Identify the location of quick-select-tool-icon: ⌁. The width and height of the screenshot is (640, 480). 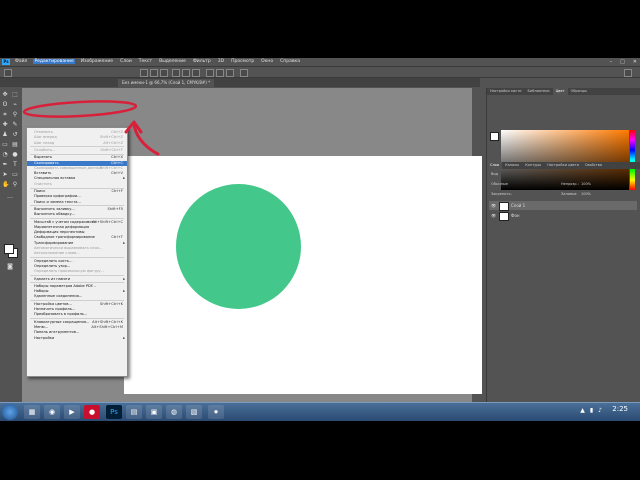
(15, 105).